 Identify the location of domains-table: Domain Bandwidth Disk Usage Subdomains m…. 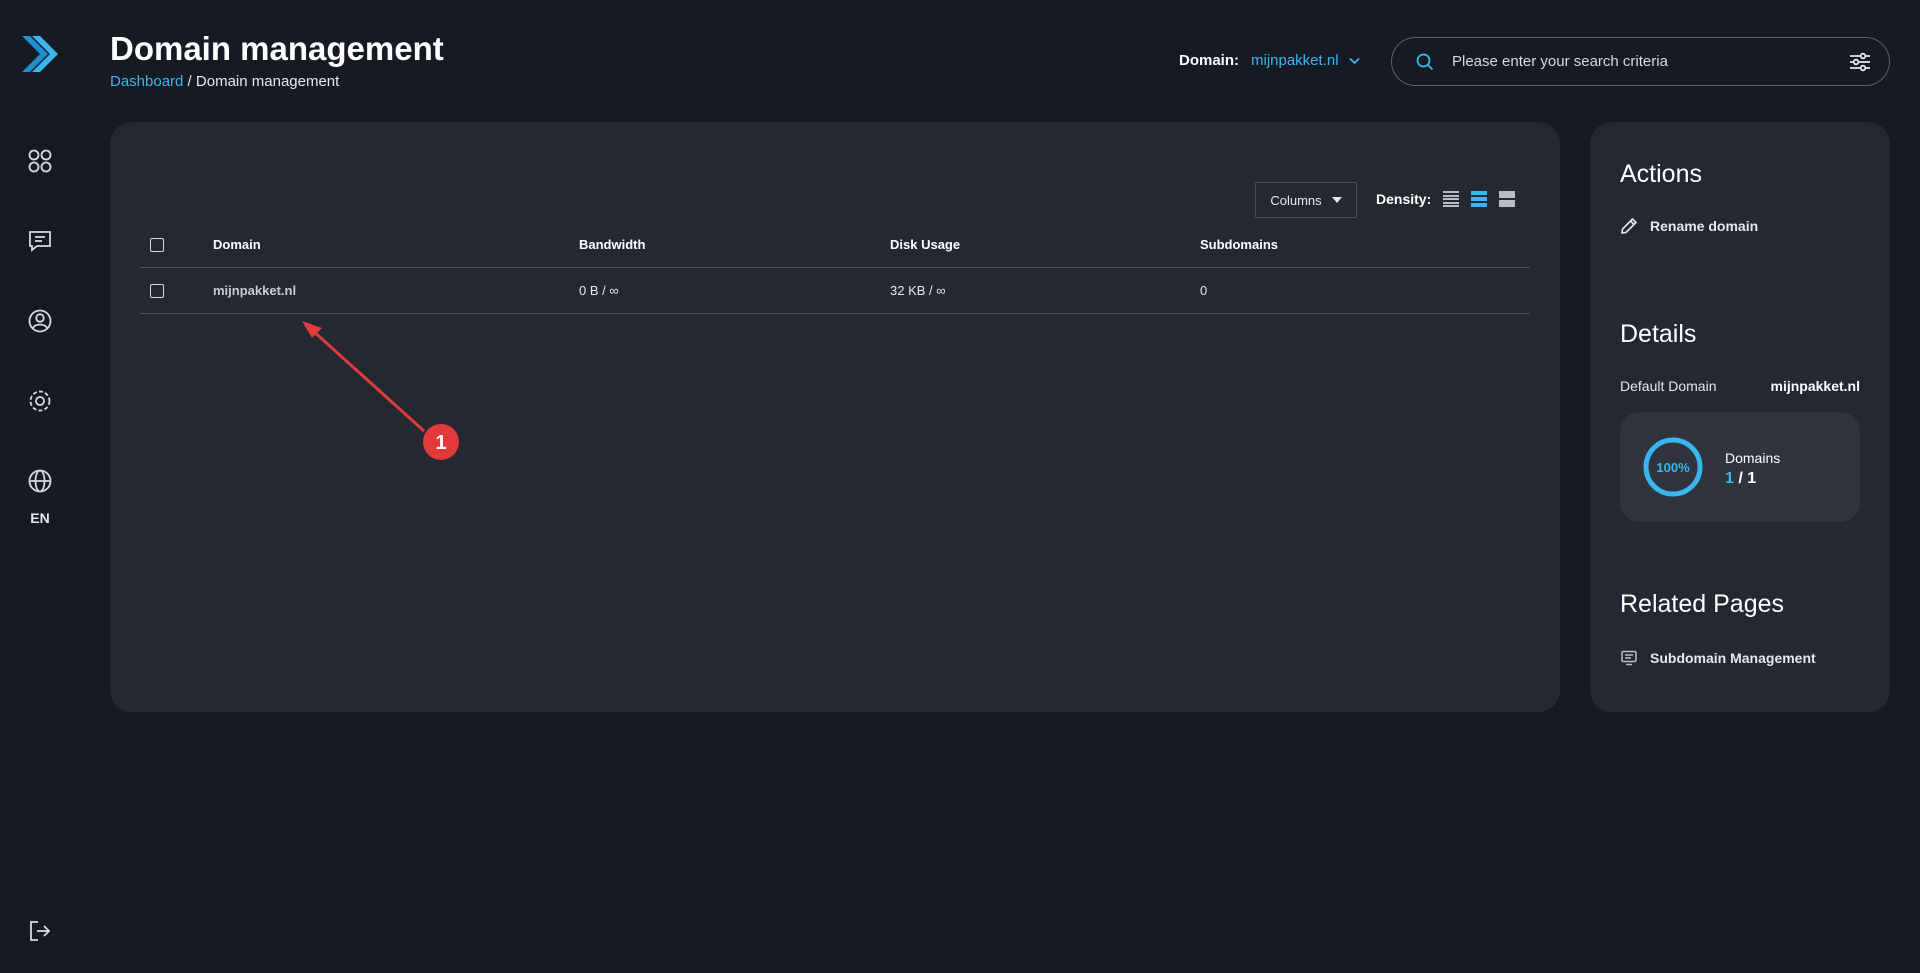
(835, 268).